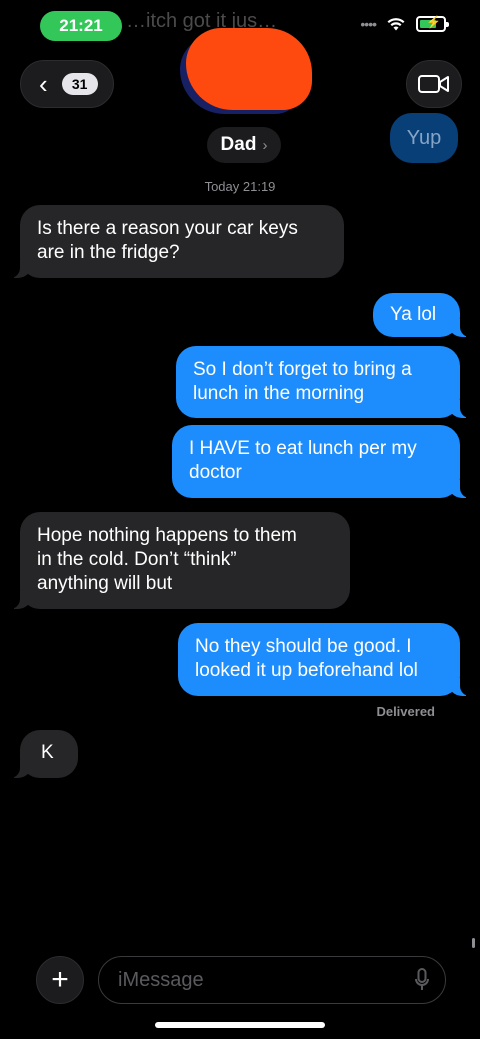 Image resolution: width=480 pixels, height=1039 pixels. I want to click on video-call-button, so click(434, 84).